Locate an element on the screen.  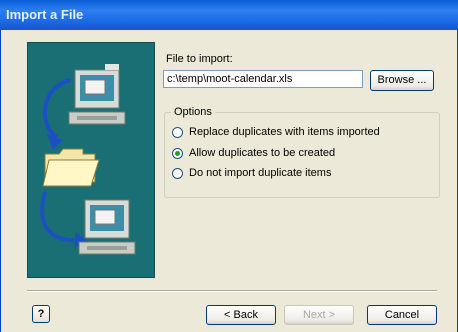
footer-divider is located at coordinates (232, 291).